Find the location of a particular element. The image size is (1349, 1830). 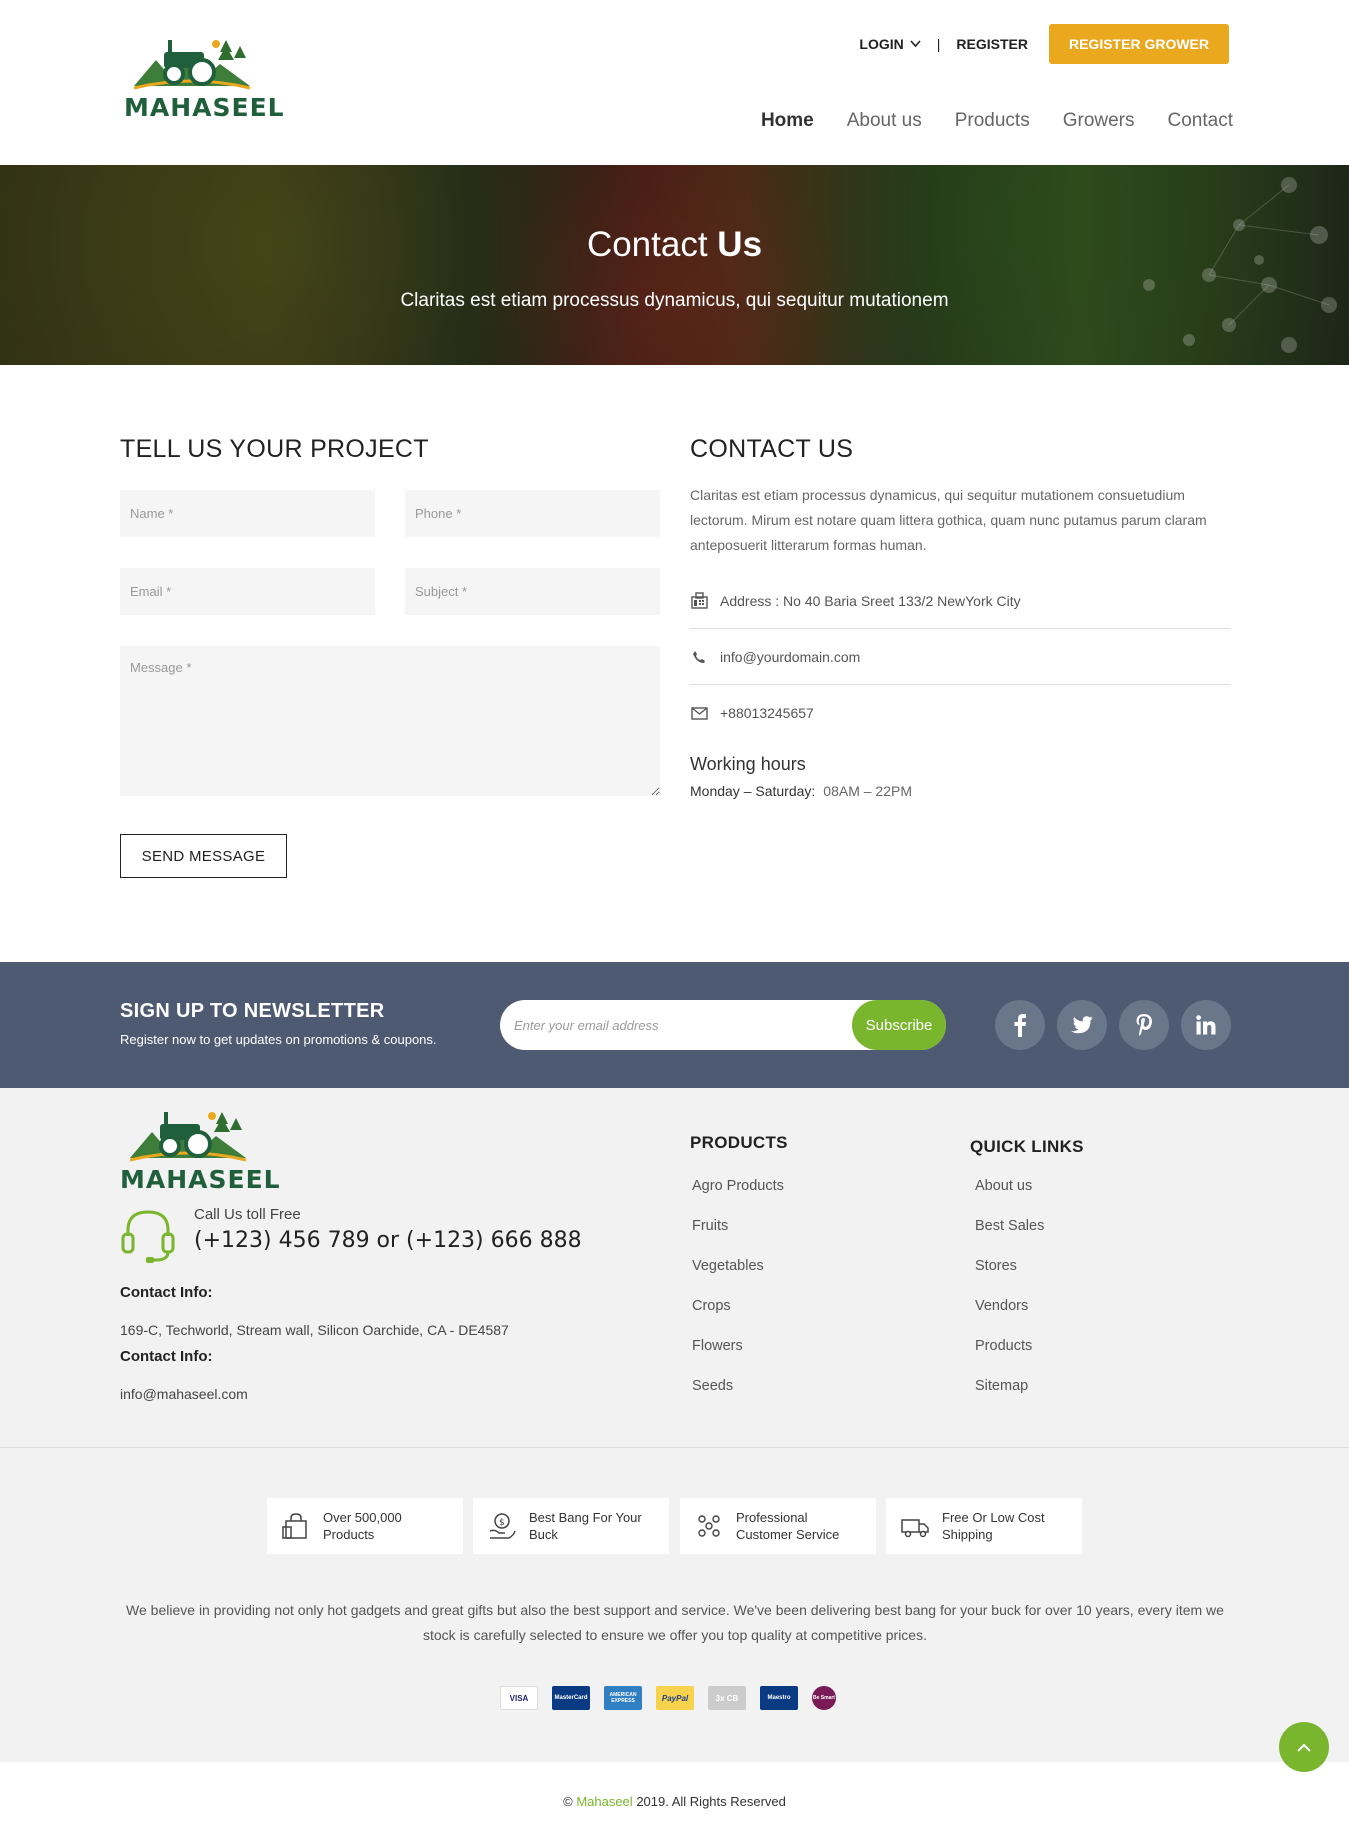

message-textarea is located at coordinates (390, 721).